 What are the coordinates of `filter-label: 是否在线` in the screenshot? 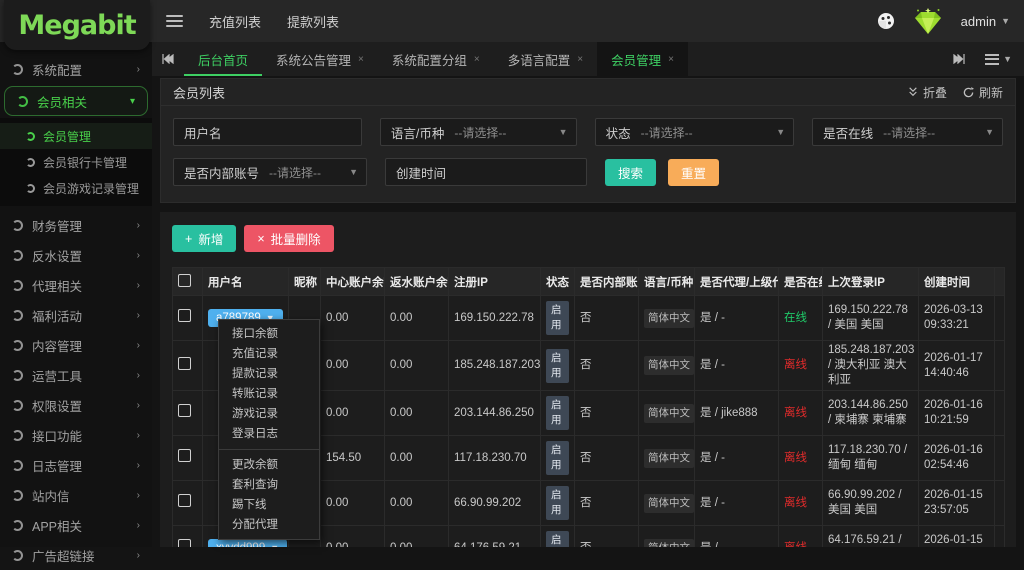 It's located at (848, 133).